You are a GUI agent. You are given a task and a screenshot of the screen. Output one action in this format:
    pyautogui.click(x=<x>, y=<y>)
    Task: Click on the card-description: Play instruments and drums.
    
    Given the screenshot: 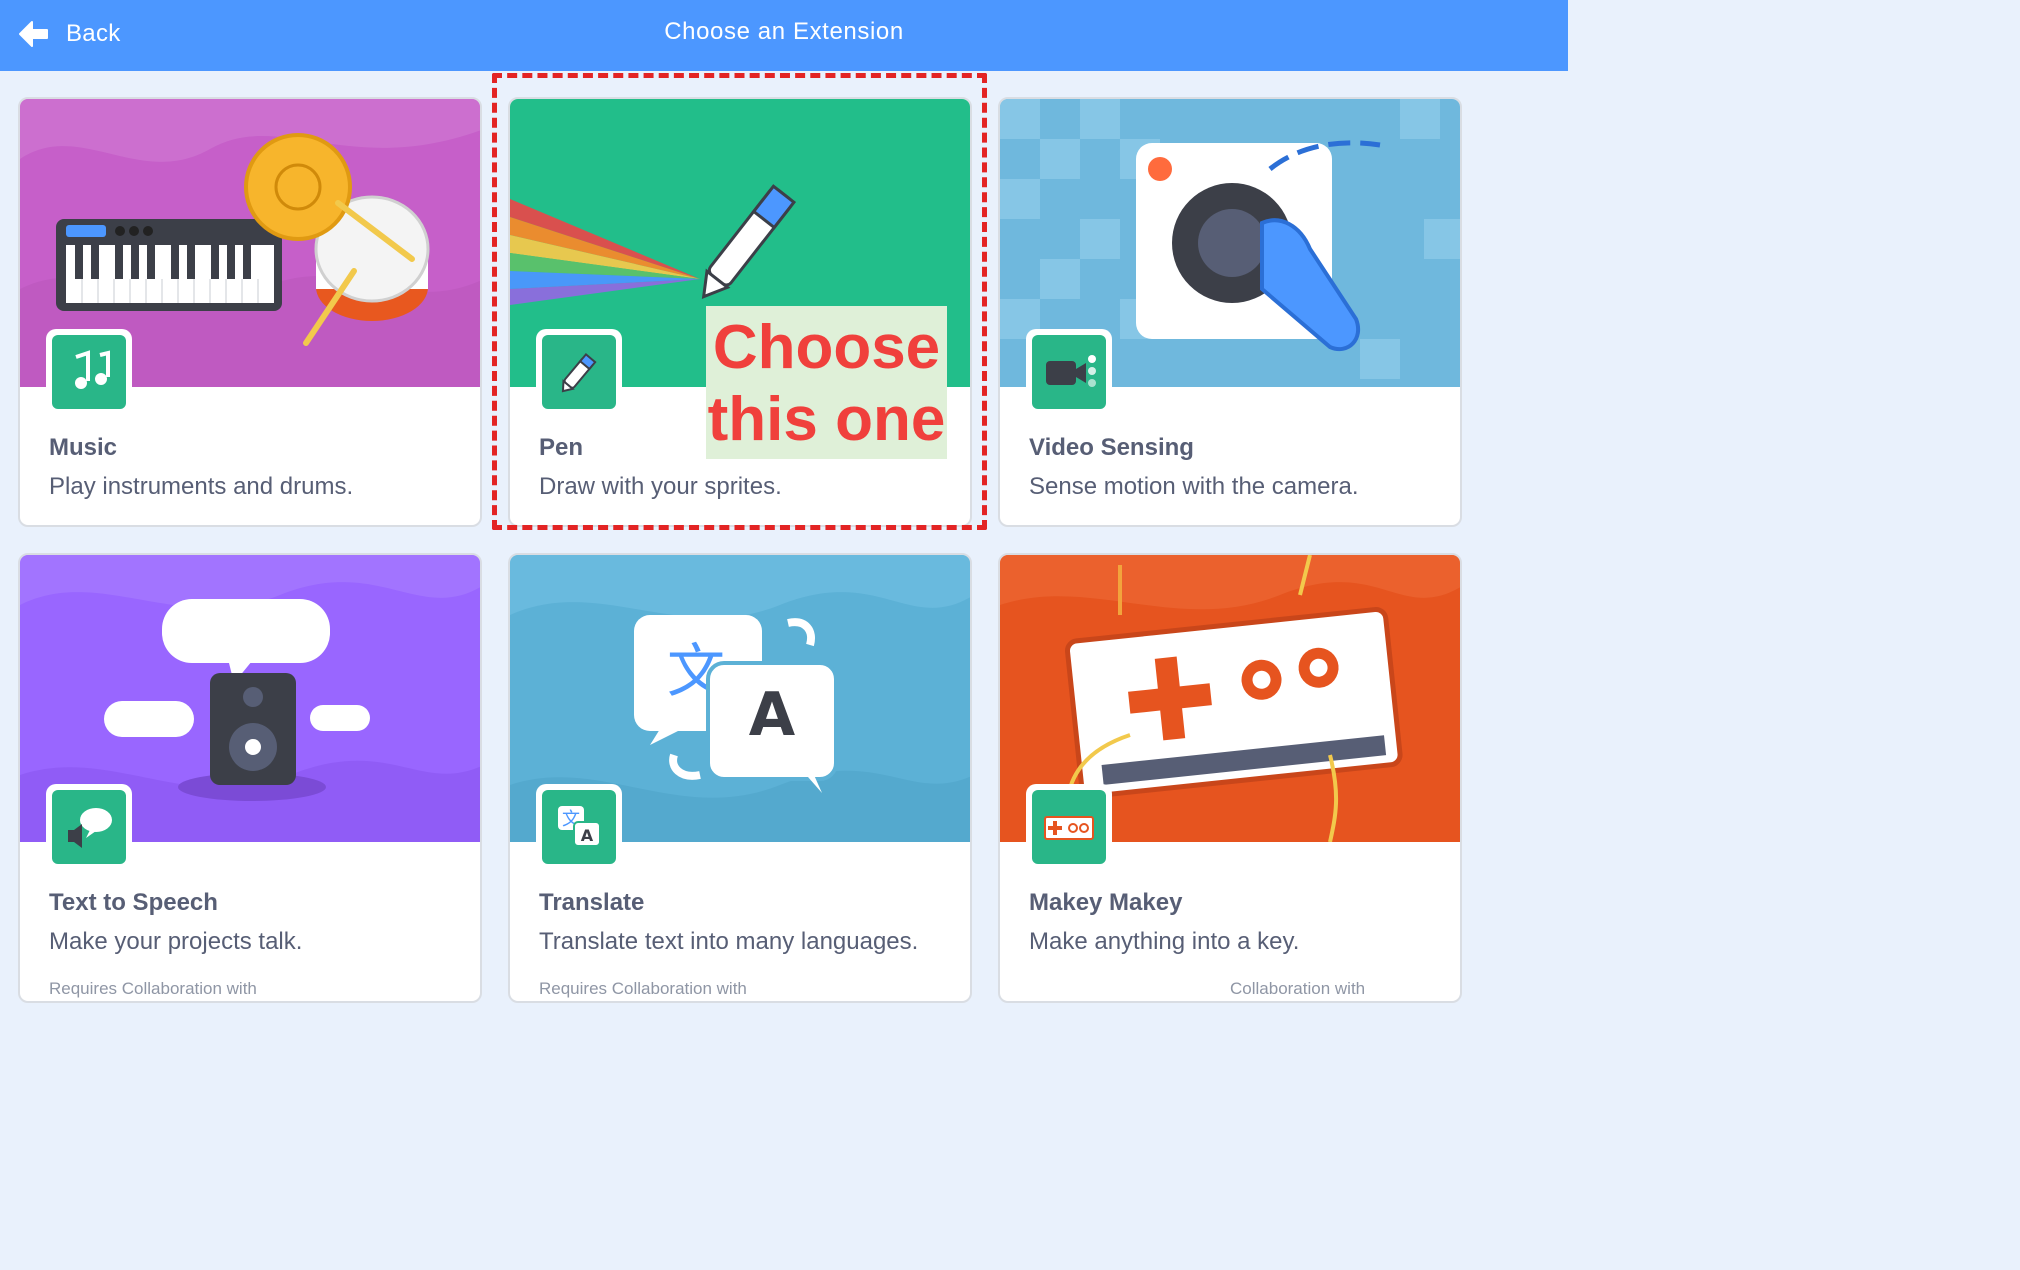 What is the action you would take?
    pyautogui.click(x=201, y=486)
    